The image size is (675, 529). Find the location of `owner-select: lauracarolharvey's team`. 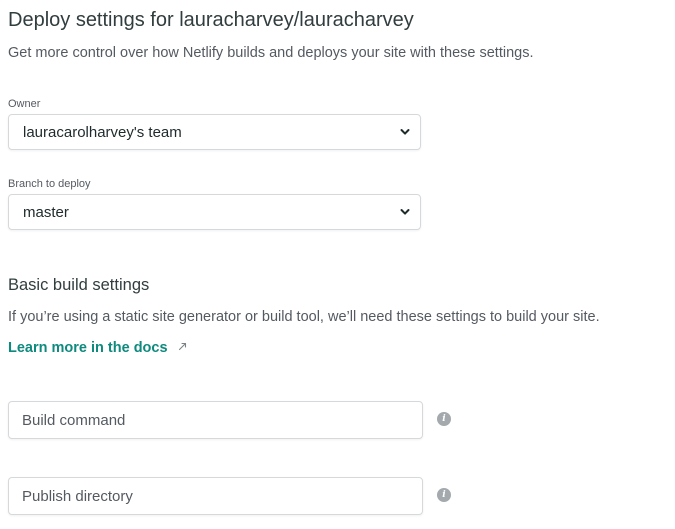

owner-select: lauracarolharvey's team is located at coordinates (214, 132).